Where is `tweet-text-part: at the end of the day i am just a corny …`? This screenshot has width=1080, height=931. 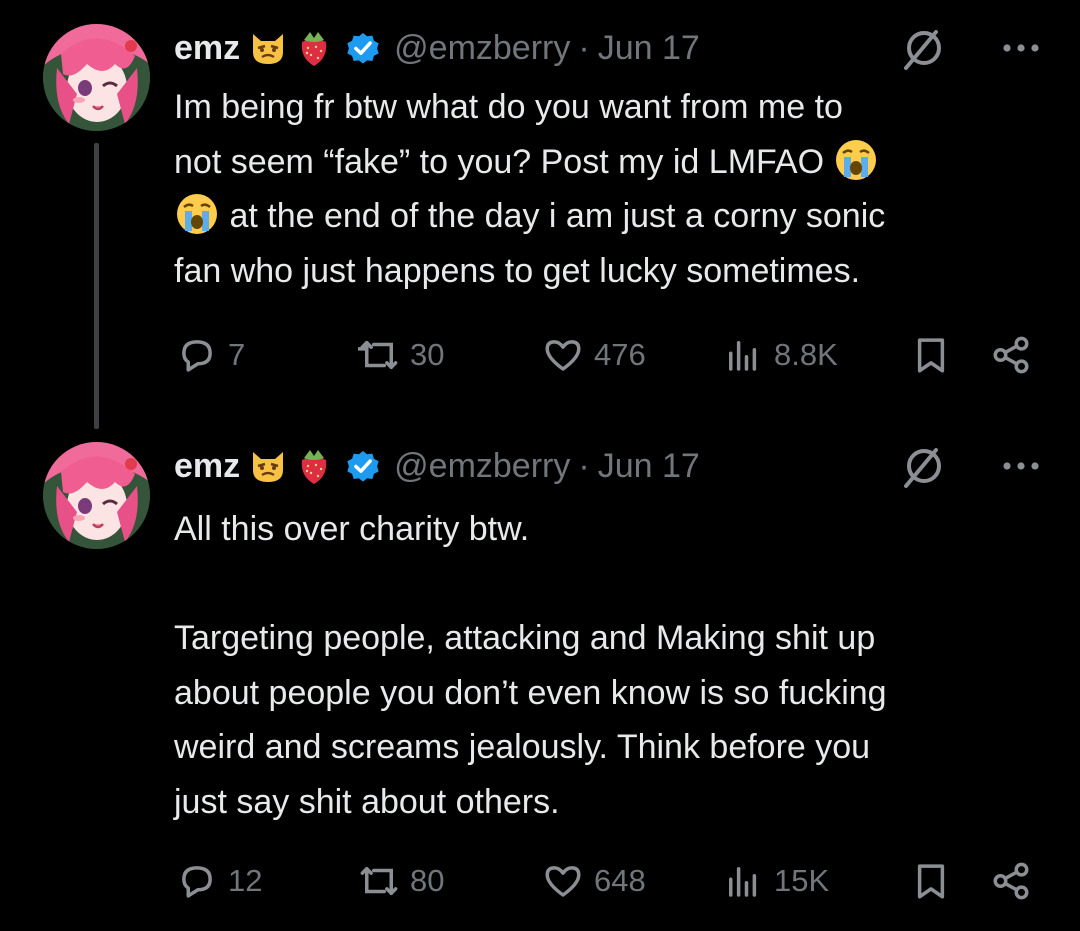
tweet-text-part: at the end of the day i am just a corny … is located at coordinates (530, 243).